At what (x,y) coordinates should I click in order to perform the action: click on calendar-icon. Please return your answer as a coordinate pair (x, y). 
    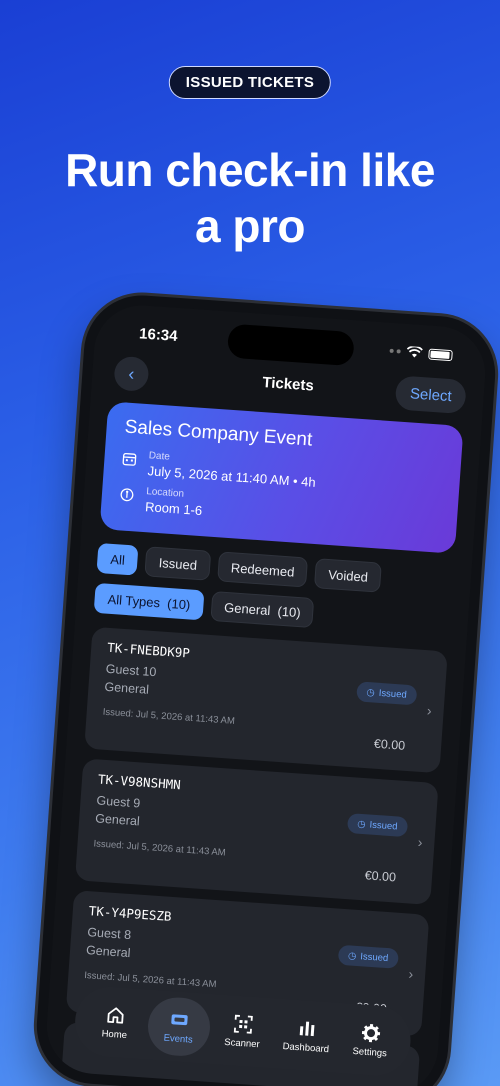
    Looking at the image, I should click on (129, 459).